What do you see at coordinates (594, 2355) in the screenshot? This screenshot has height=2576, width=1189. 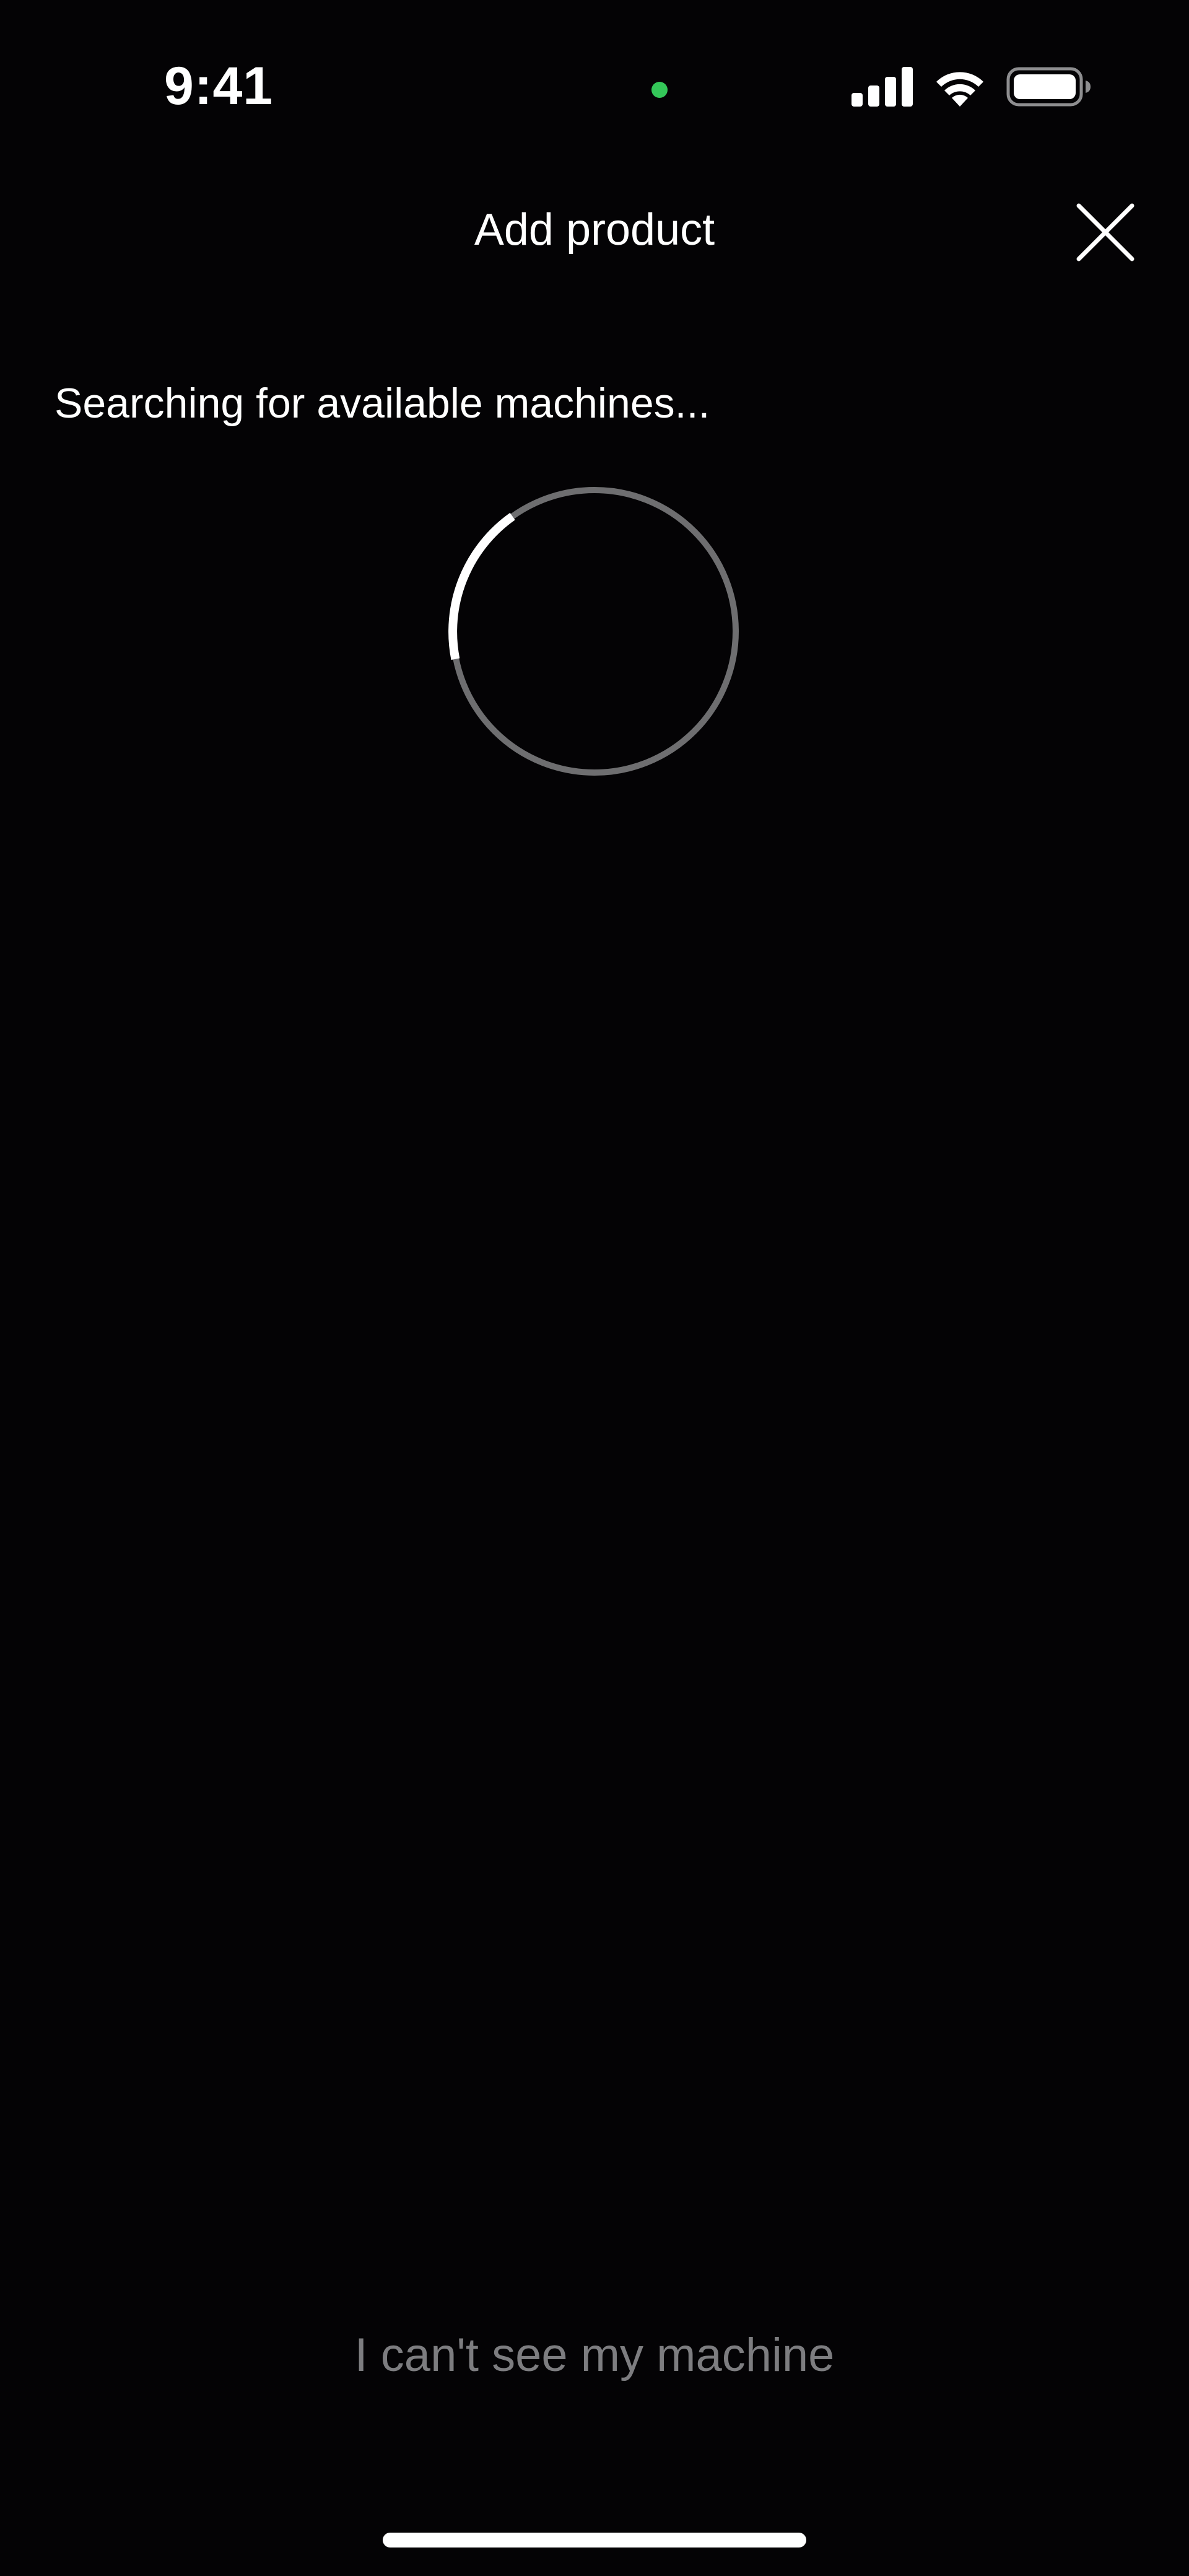 I see `cant-see-machine-link: I can't see my machine` at bounding box center [594, 2355].